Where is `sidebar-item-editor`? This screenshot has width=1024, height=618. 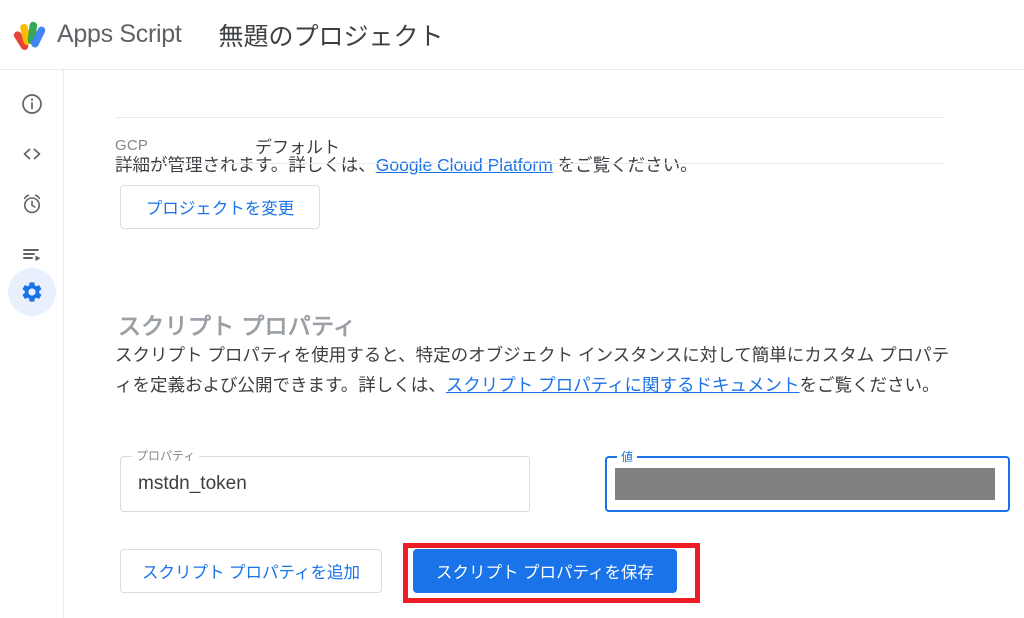 sidebar-item-editor is located at coordinates (32, 154).